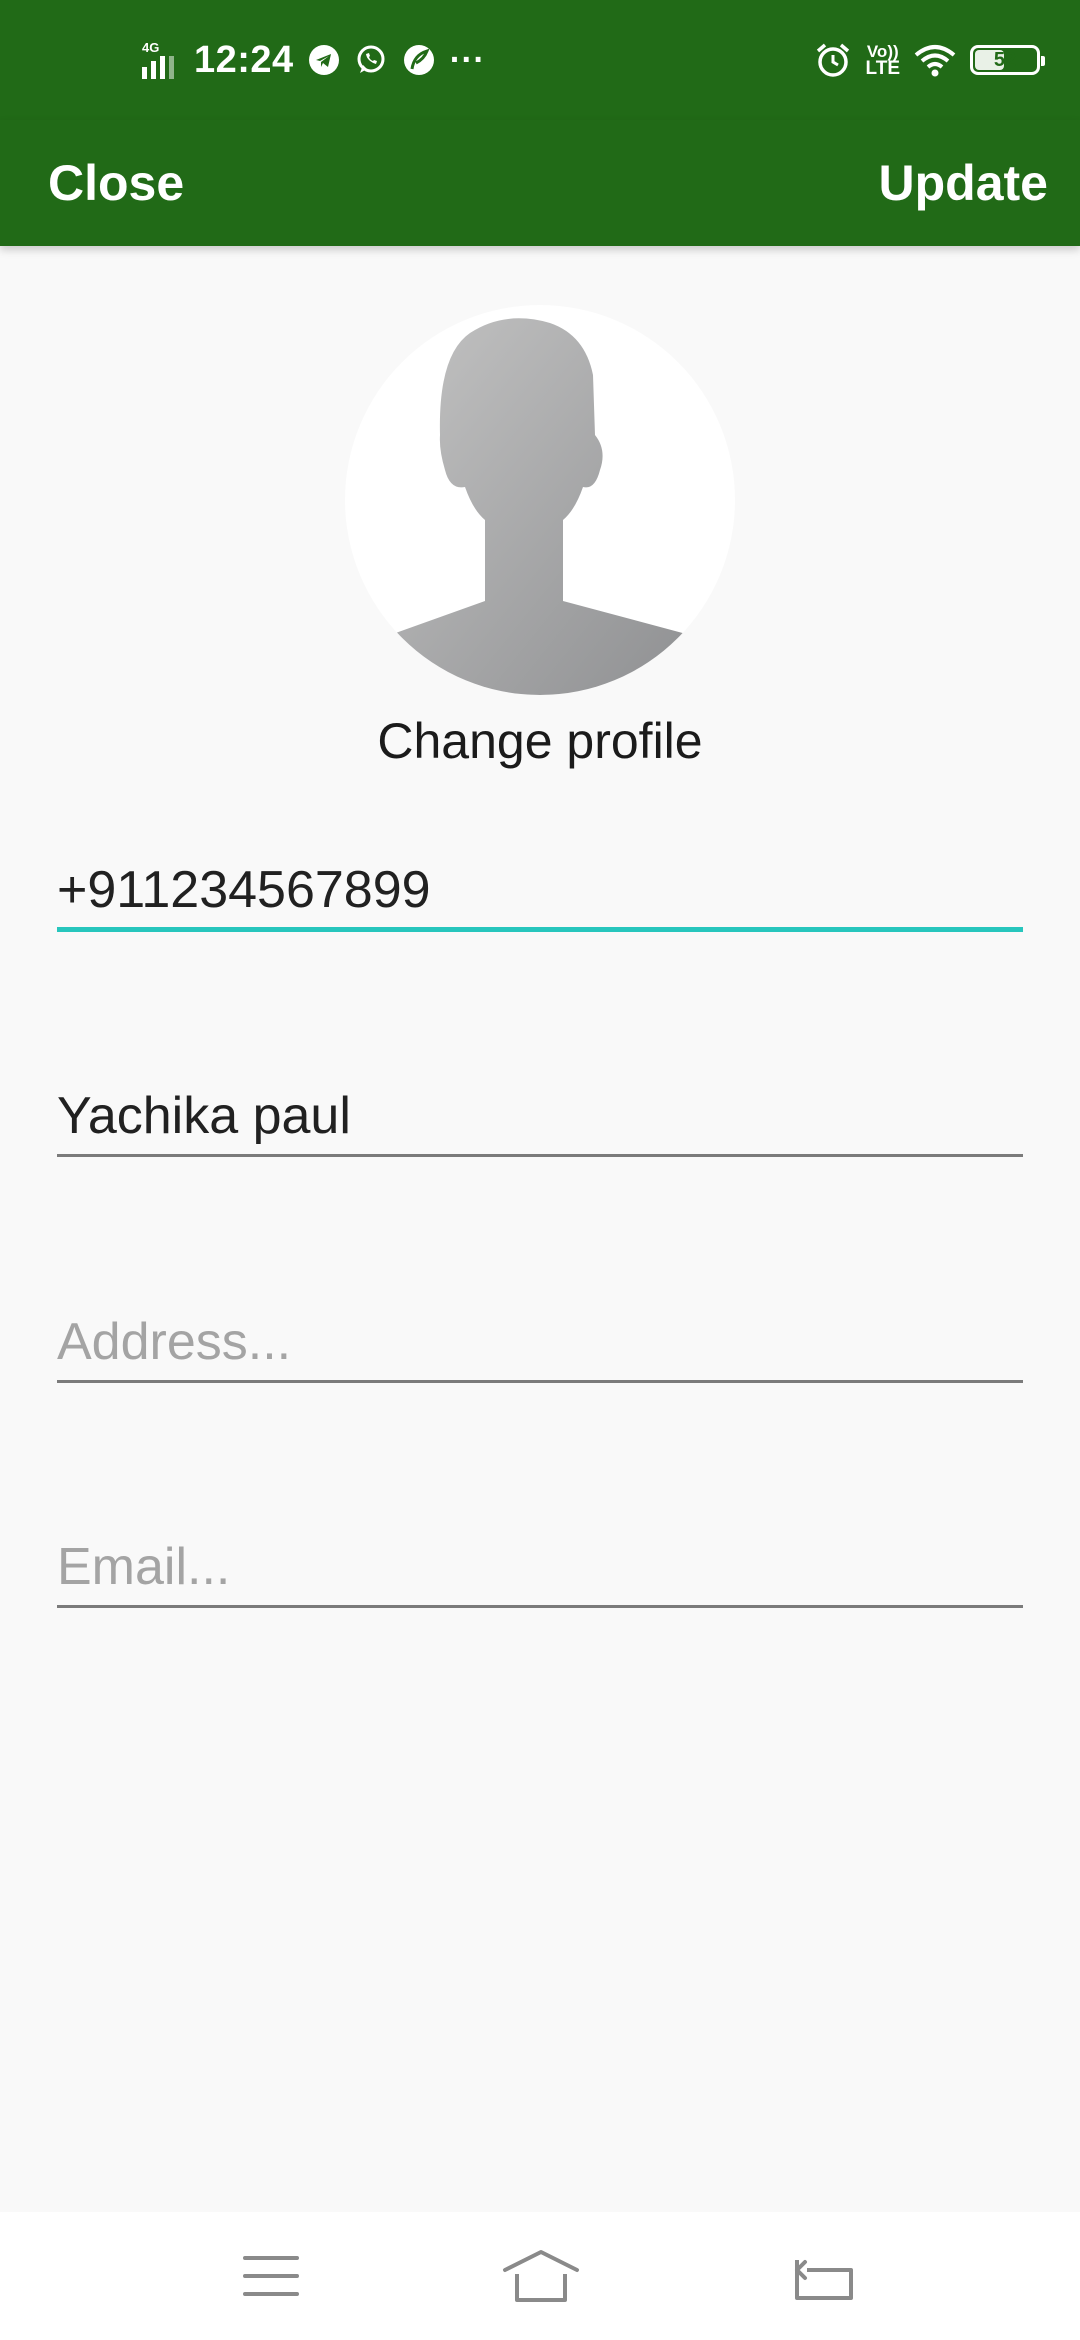  Describe the element at coordinates (540, 183) in the screenshot. I see `app-bar: Close Update` at that location.